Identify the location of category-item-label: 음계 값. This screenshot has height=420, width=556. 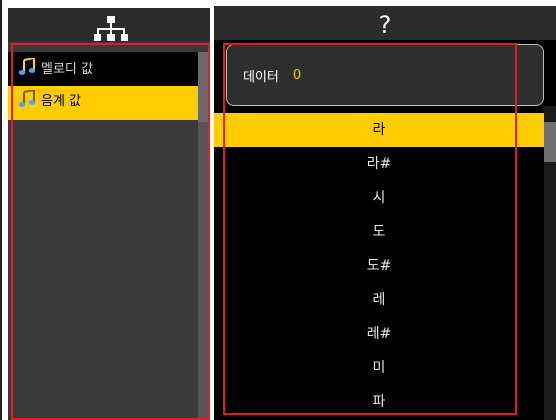
(61, 101).